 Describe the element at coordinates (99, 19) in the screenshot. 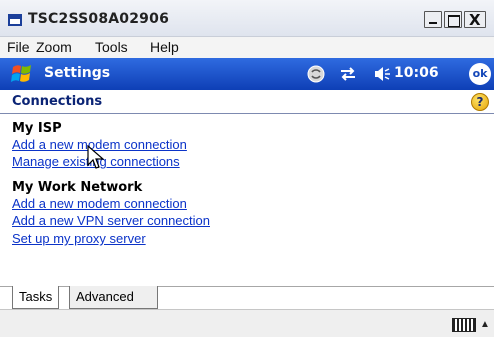

I see `window-title: TSC2SS08A02906` at that location.